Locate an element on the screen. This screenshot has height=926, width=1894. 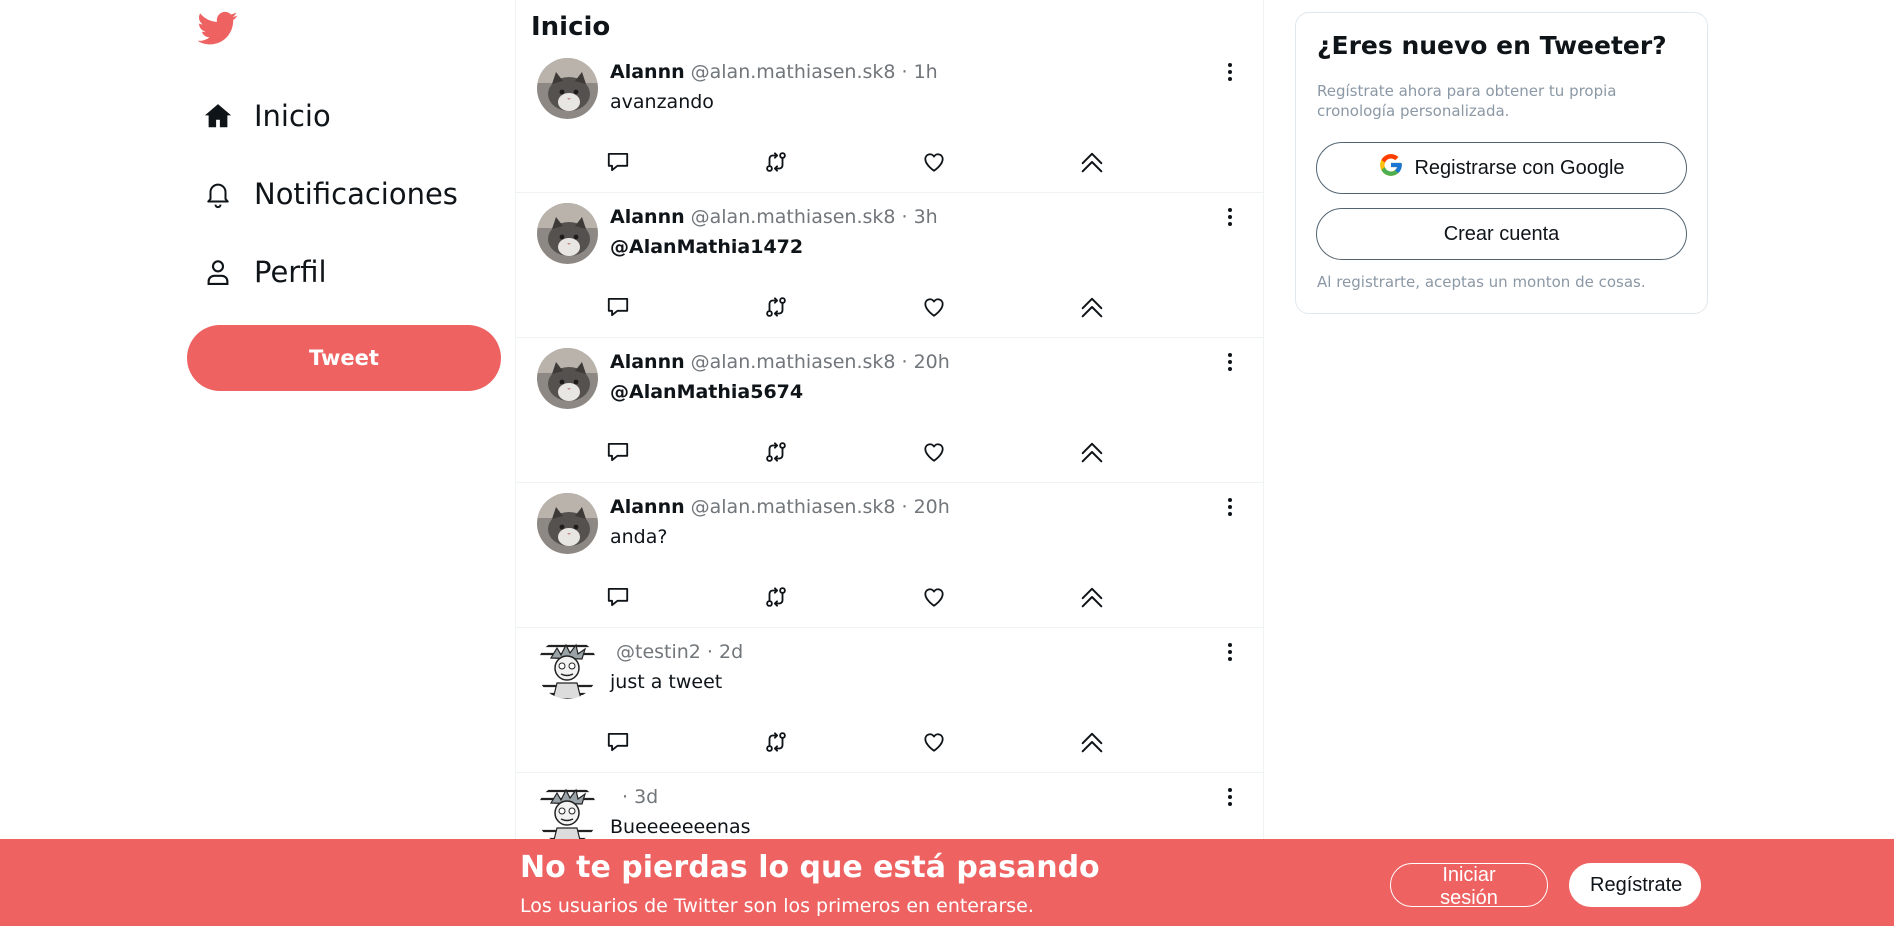
nav-item-inicio: Inicio is located at coordinates (266, 116).